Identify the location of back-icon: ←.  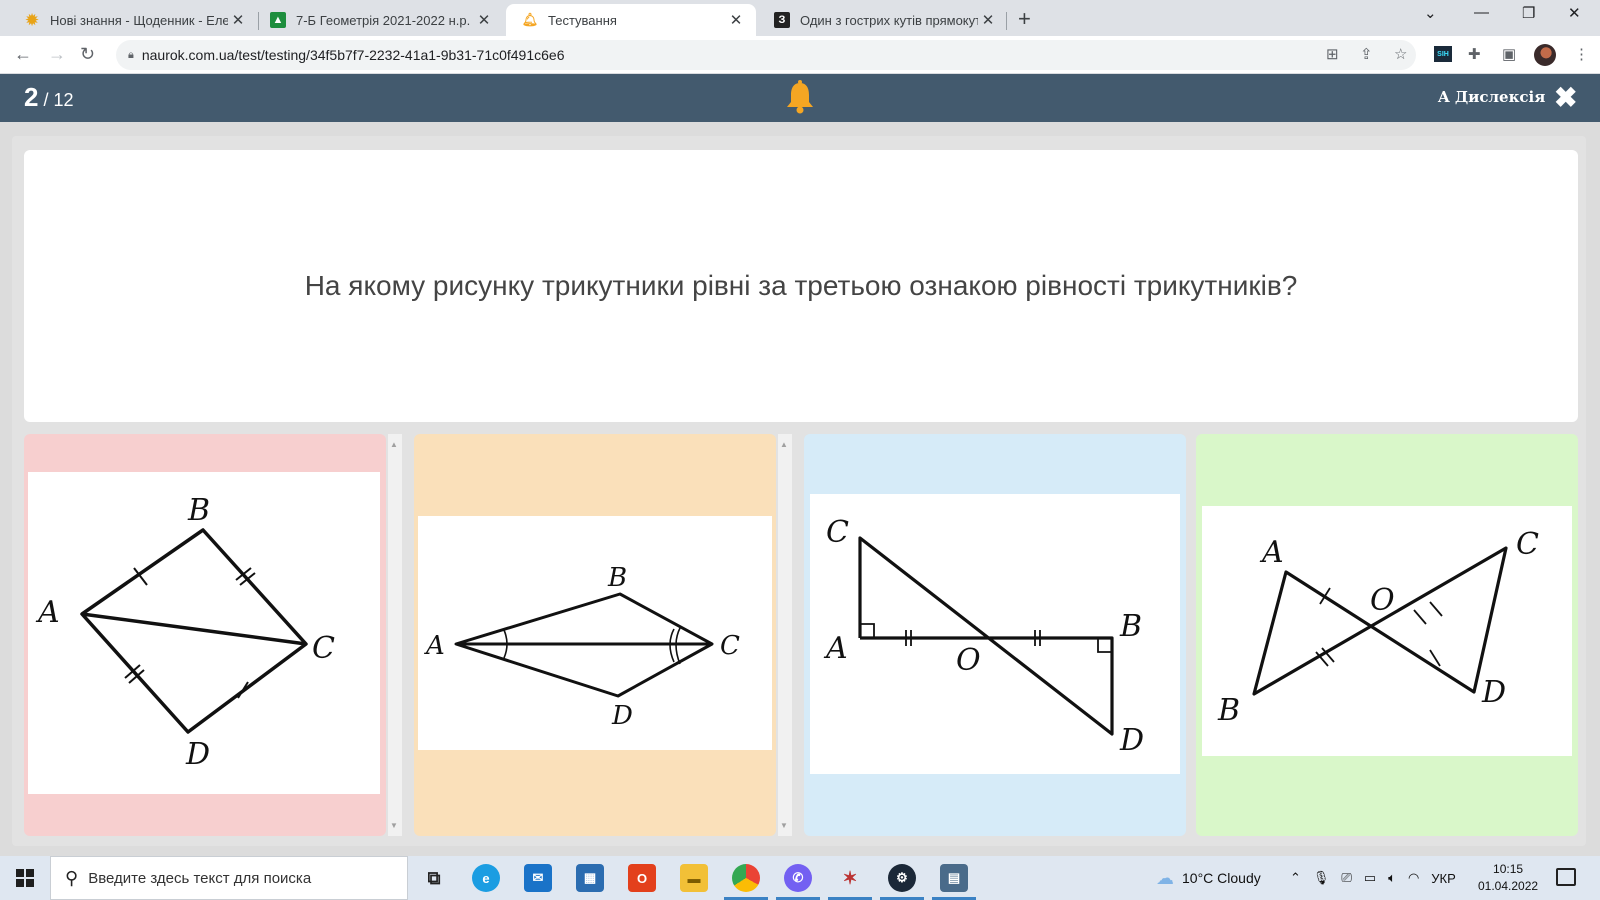
(23, 54).